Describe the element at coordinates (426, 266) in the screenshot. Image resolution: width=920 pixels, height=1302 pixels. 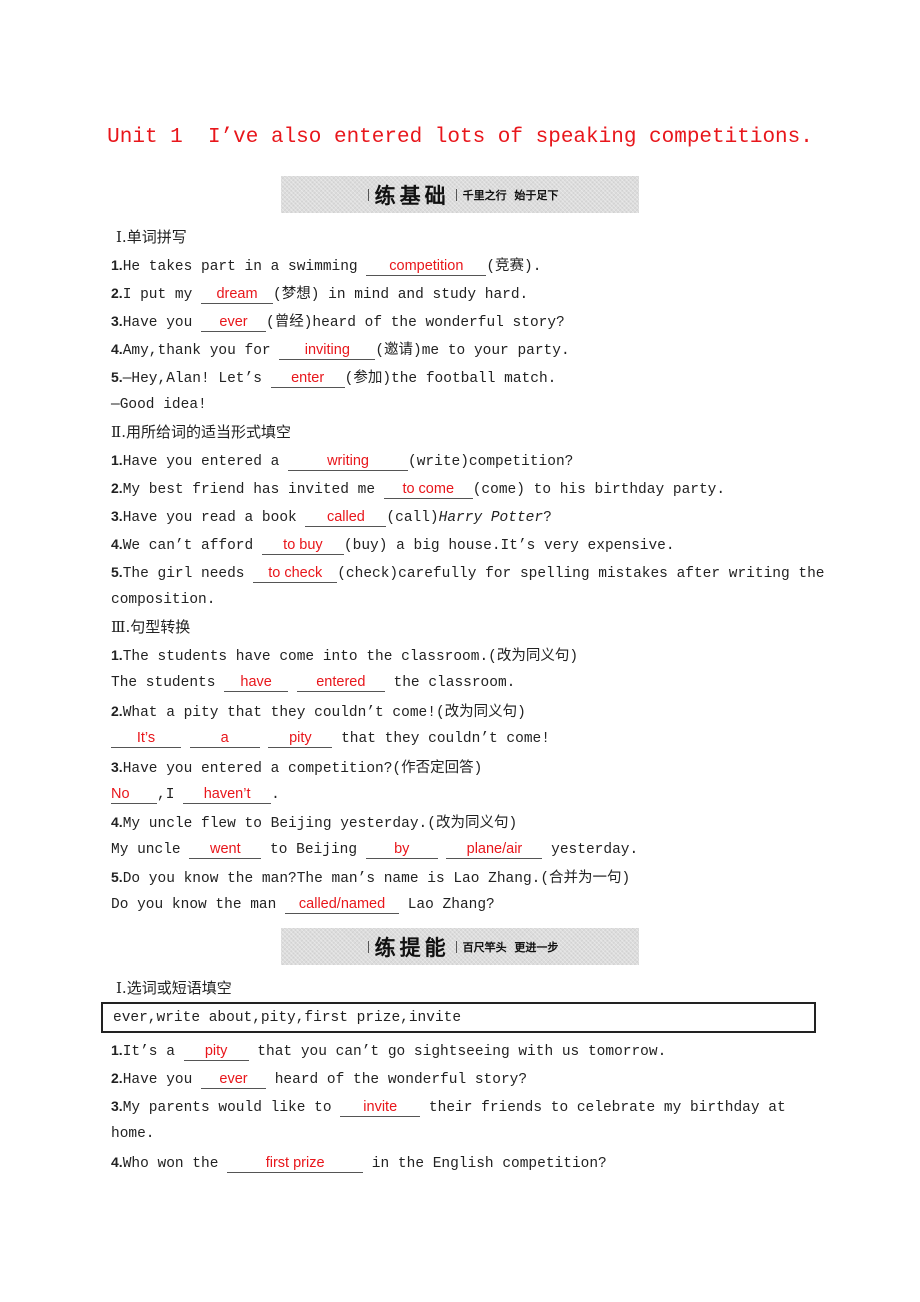
I see `answer-blank: competition` at that location.